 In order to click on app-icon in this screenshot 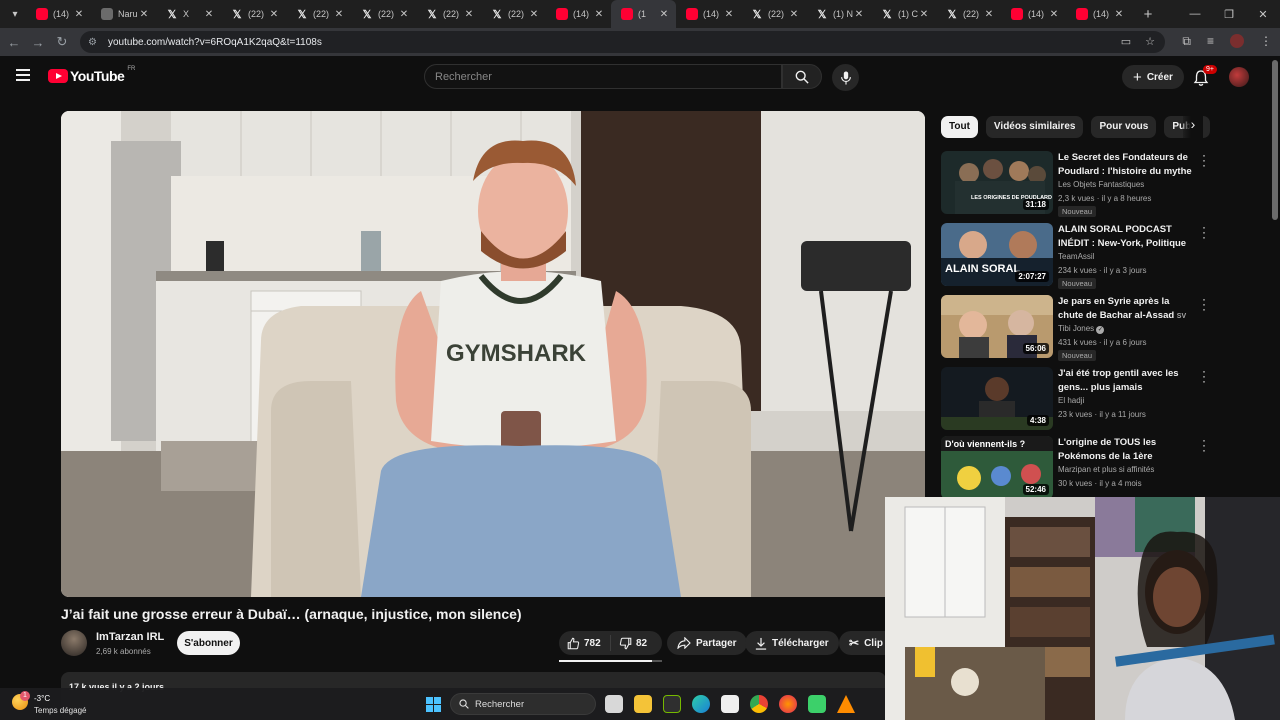, I will do `click(817, 704)`.